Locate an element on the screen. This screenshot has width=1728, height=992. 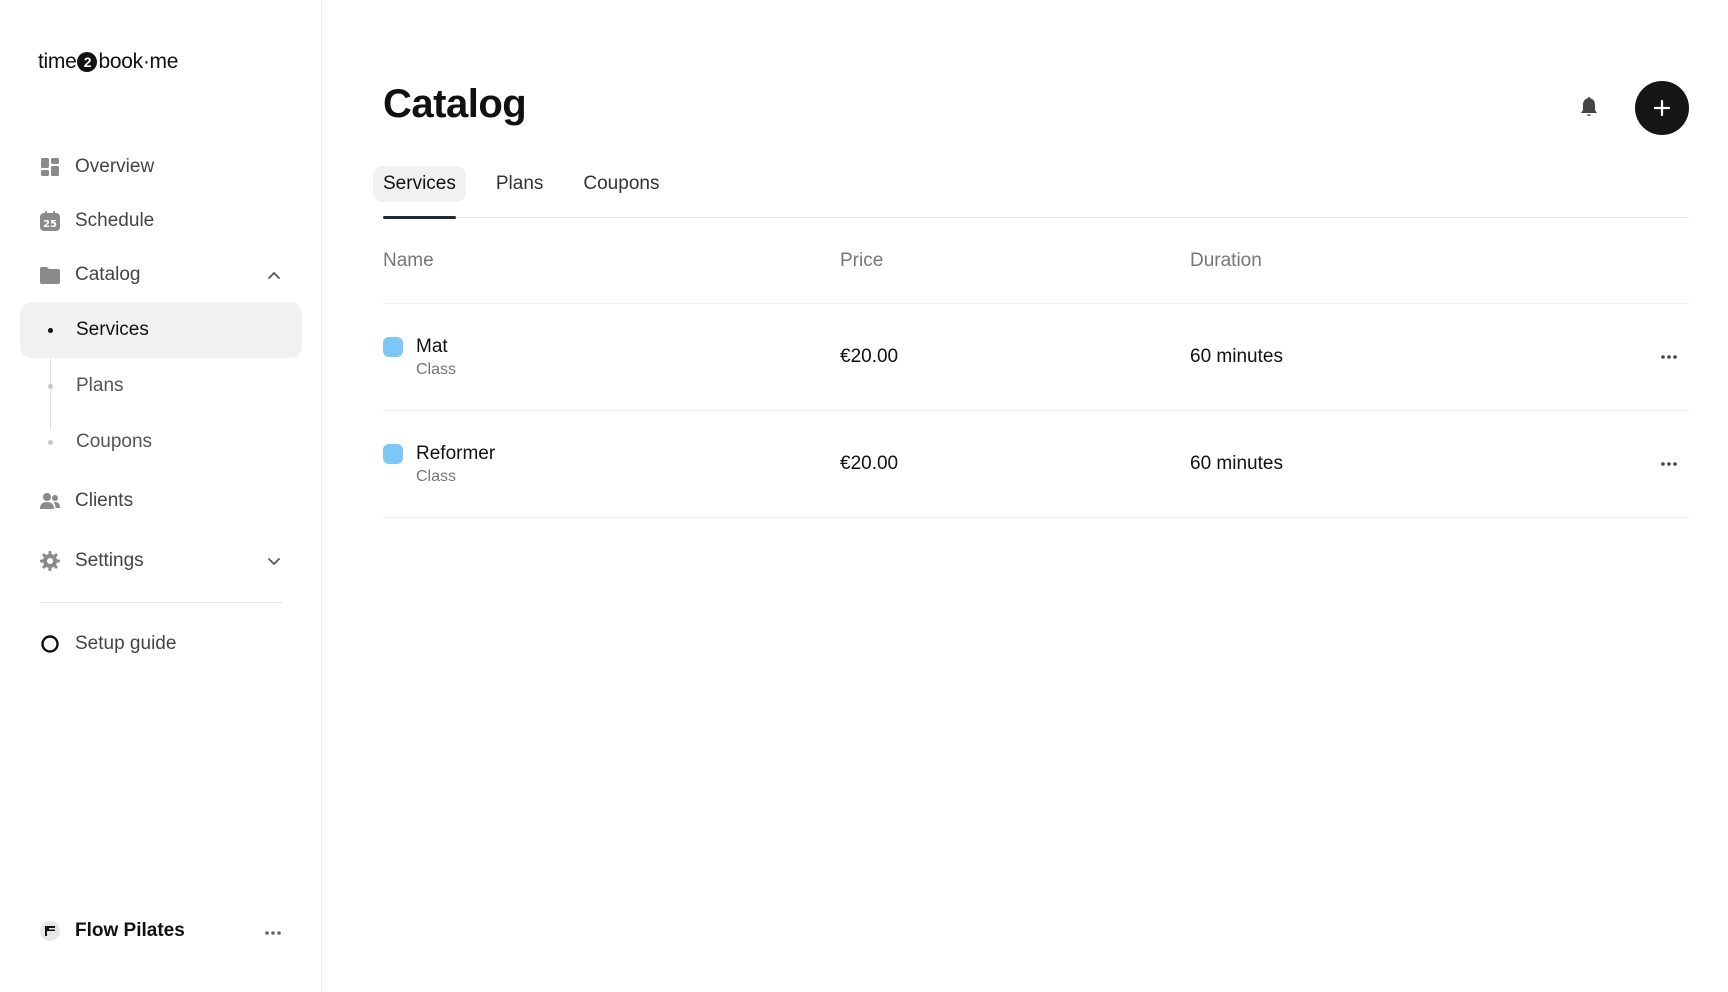
circle-outline-icon is located at coordinates (50, 644).